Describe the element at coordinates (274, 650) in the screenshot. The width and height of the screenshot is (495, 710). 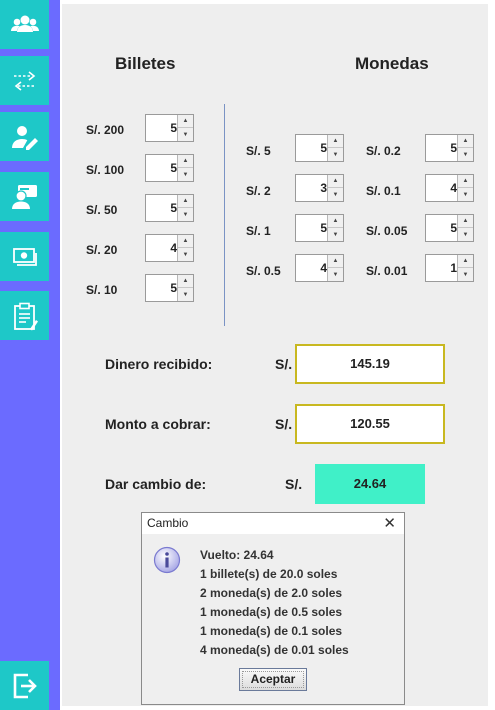
I see `dialog-message-line: 4 moneda(s) de 0.01 soles` at that location.